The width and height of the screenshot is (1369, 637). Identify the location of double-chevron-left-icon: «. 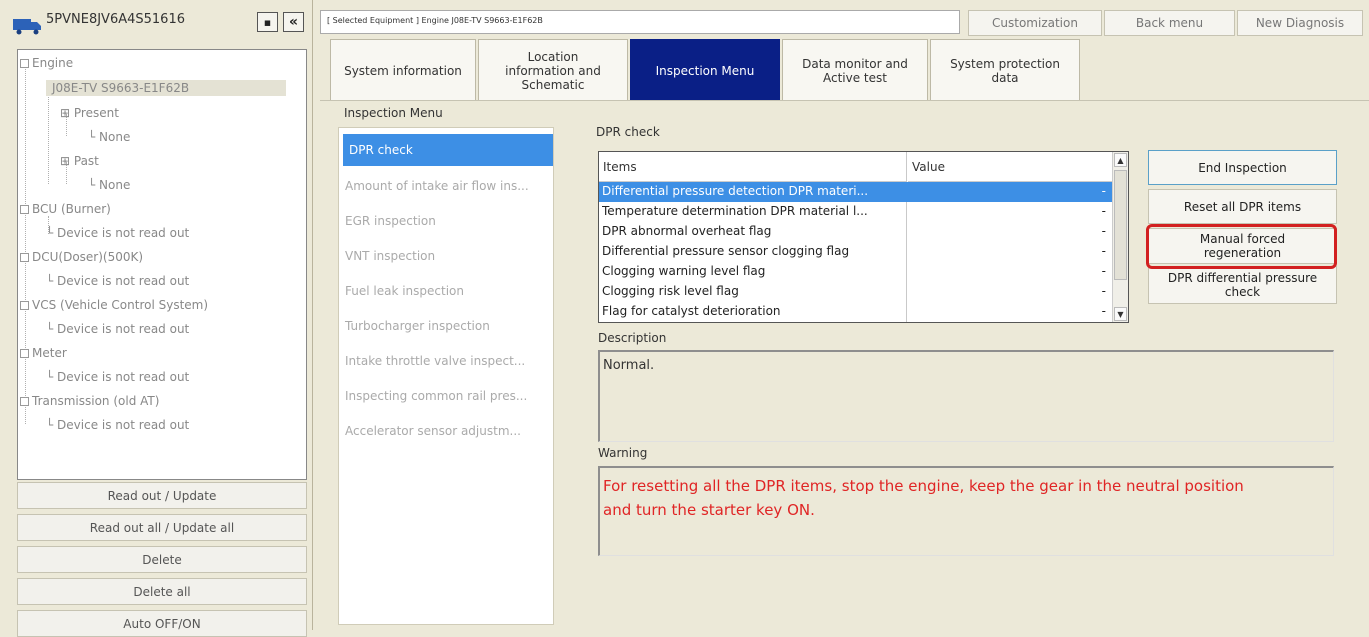
(293, 22).